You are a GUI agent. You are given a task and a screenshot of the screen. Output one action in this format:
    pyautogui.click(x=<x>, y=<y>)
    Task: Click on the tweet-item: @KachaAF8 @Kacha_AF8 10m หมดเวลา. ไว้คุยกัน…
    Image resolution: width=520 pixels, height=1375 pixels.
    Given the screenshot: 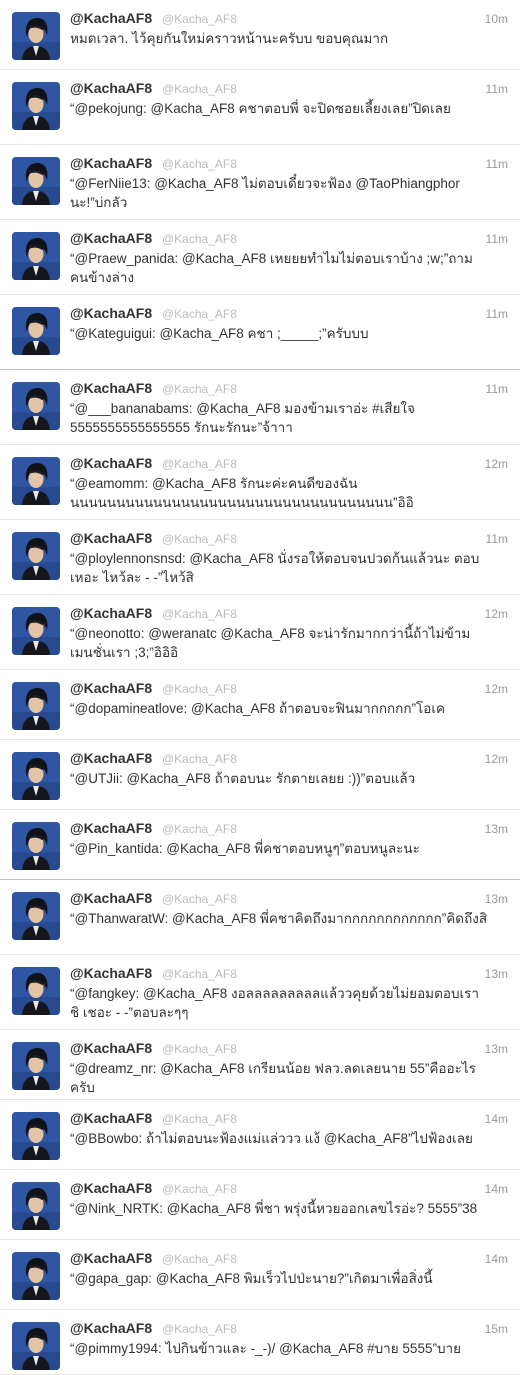 What is the action you would take?
    pyautogui.click(x=260, y=35)
    